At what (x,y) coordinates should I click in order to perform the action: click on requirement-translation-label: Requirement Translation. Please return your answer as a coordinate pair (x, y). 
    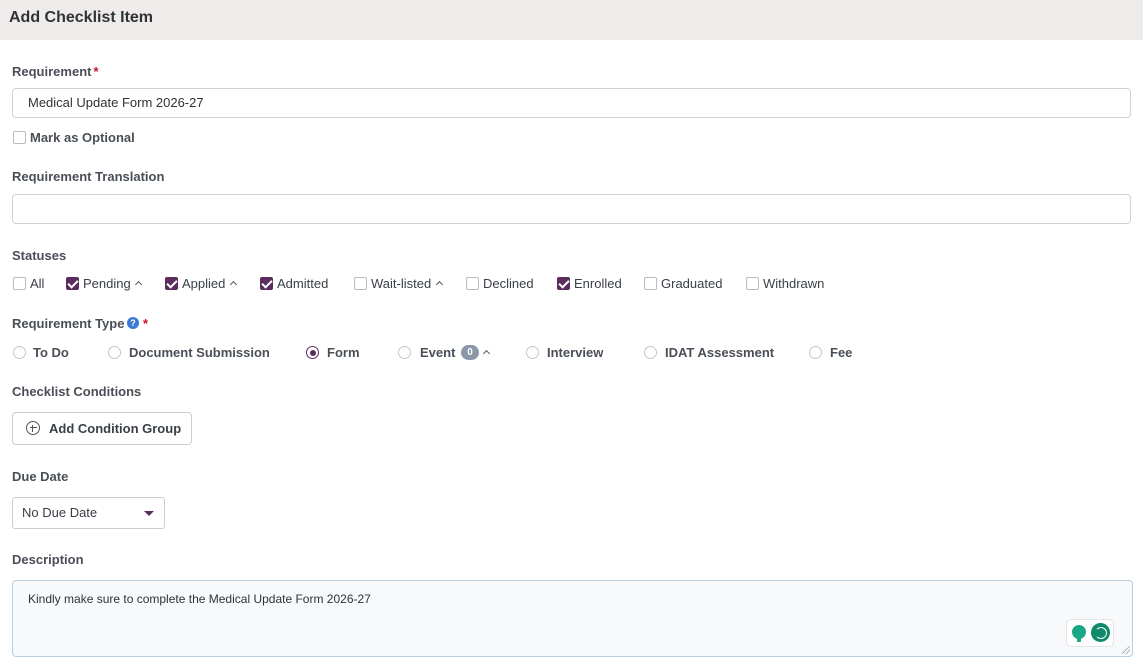
    Looking at the image, I should click on (88, 176).